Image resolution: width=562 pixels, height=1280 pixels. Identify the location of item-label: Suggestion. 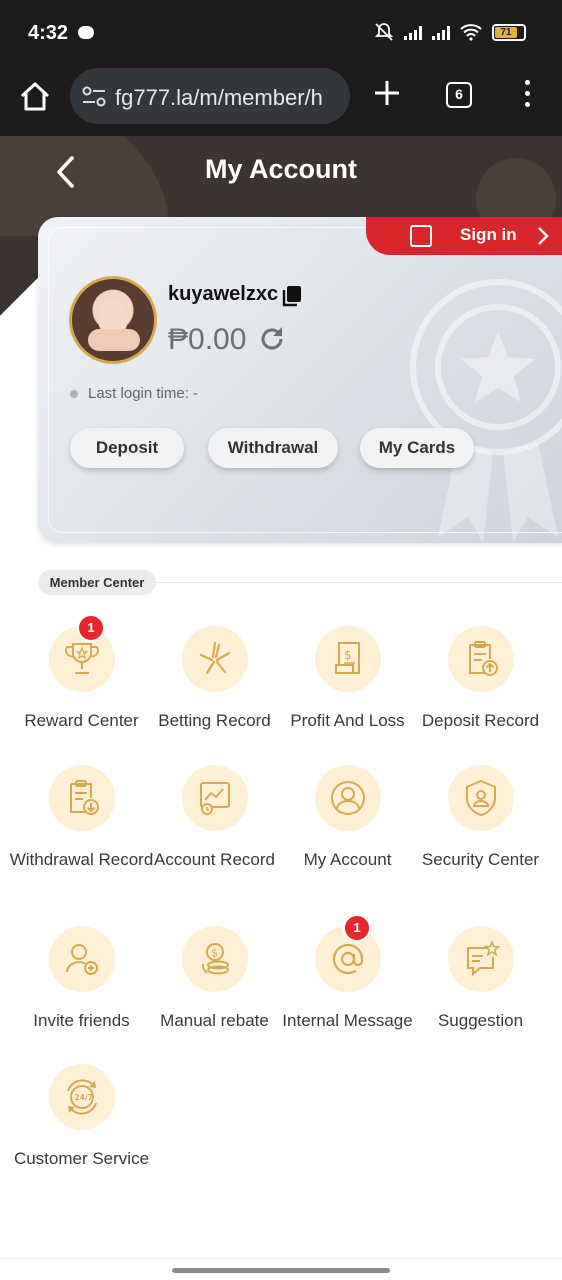
(480, 1020).